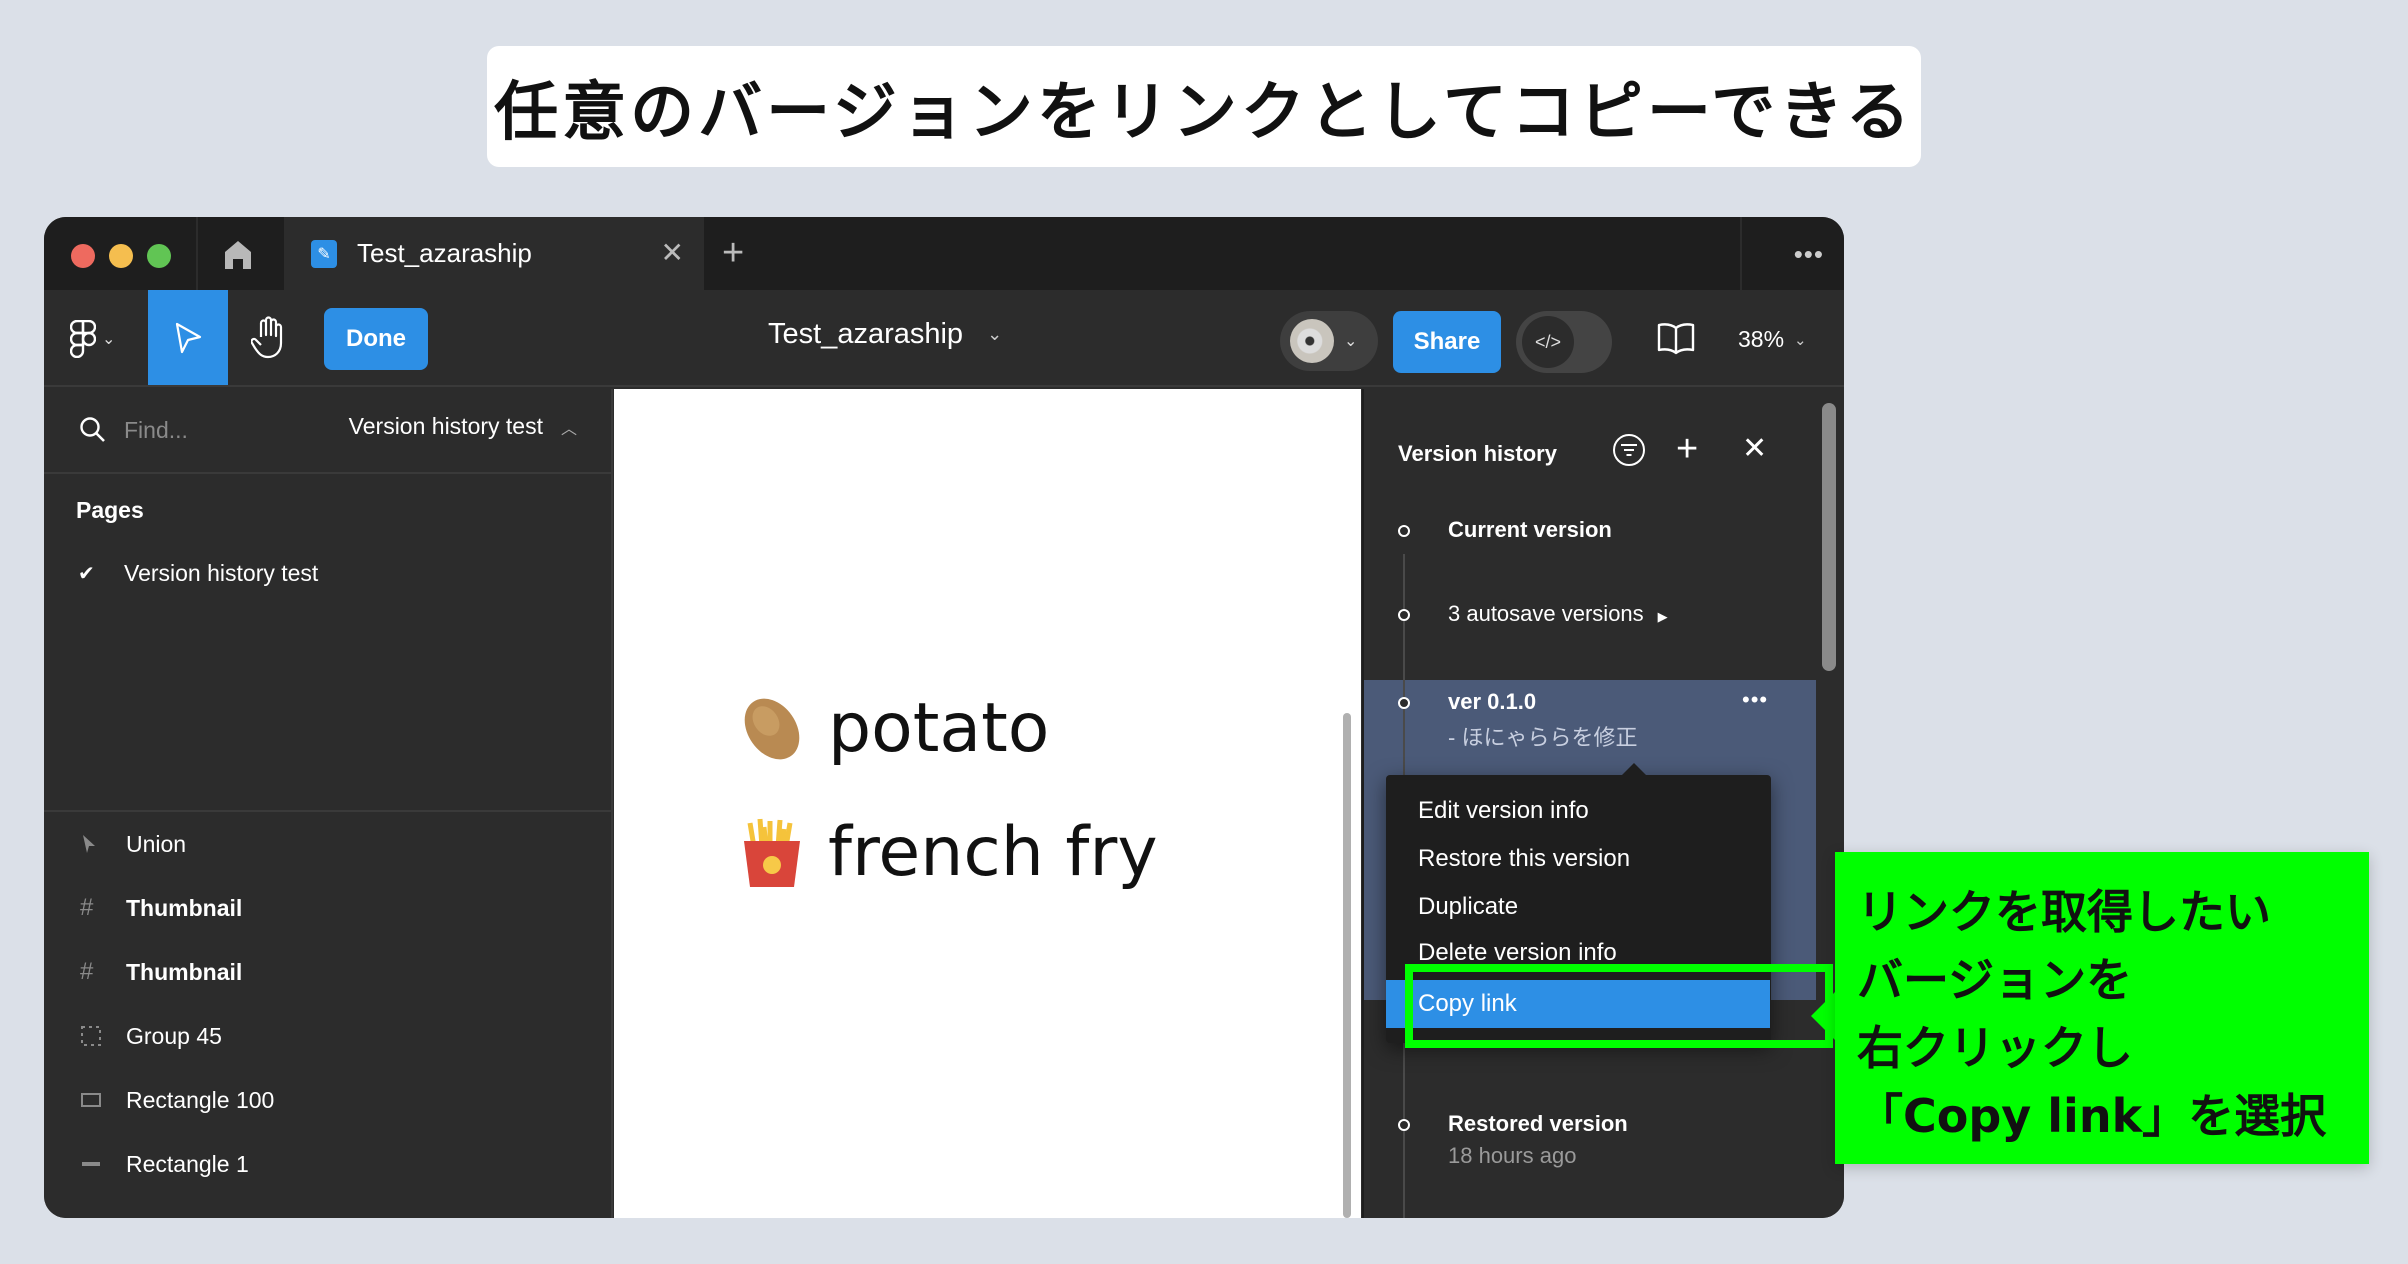 This screenshot has height=1264, width=2408. I want to click on menu-item-restore-version: Restore this version, so click(1578, 859).